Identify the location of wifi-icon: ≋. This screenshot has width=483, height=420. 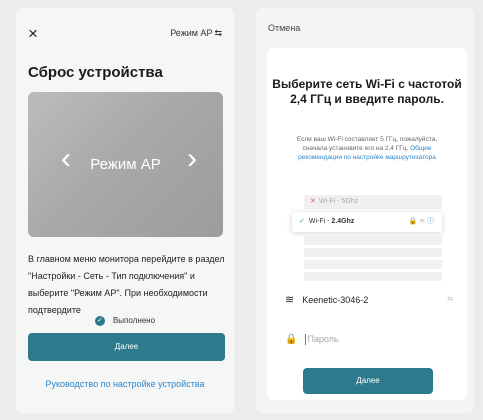
(290, 300).